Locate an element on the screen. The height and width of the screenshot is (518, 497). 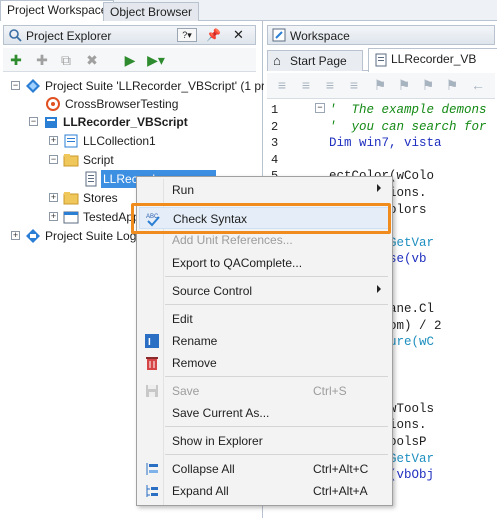
pane-menu-button: ?▾ is located at coordinates (187, 35).